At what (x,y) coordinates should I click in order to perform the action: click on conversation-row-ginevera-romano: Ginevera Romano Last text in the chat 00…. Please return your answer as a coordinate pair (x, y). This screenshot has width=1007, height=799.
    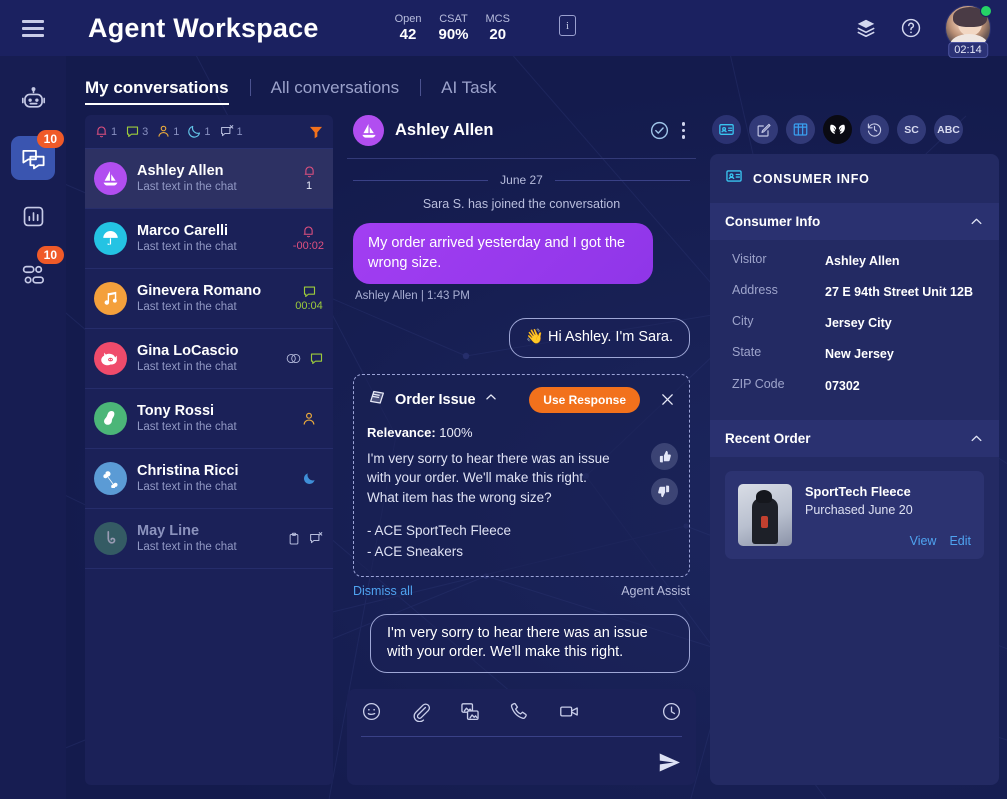
    Looking at the image, I should click on (209, 299).